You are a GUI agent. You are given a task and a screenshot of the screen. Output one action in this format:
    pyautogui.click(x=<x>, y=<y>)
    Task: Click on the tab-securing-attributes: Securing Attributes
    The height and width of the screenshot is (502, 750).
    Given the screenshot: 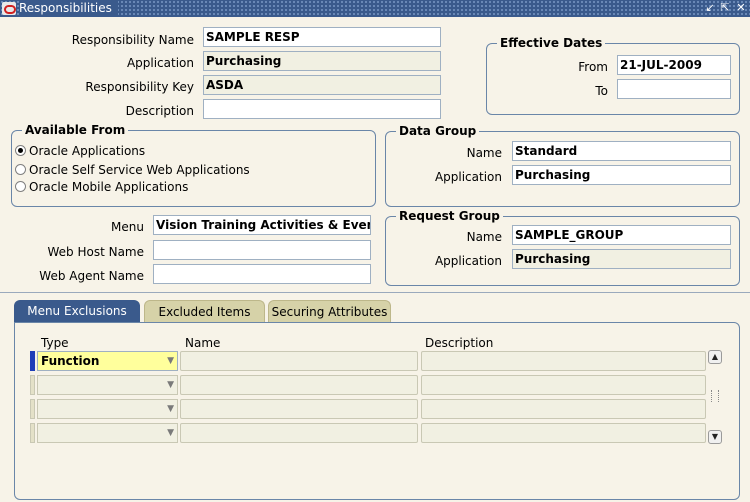 What is the action you would take?
    pyautogui.click(x=329, y=311)
    